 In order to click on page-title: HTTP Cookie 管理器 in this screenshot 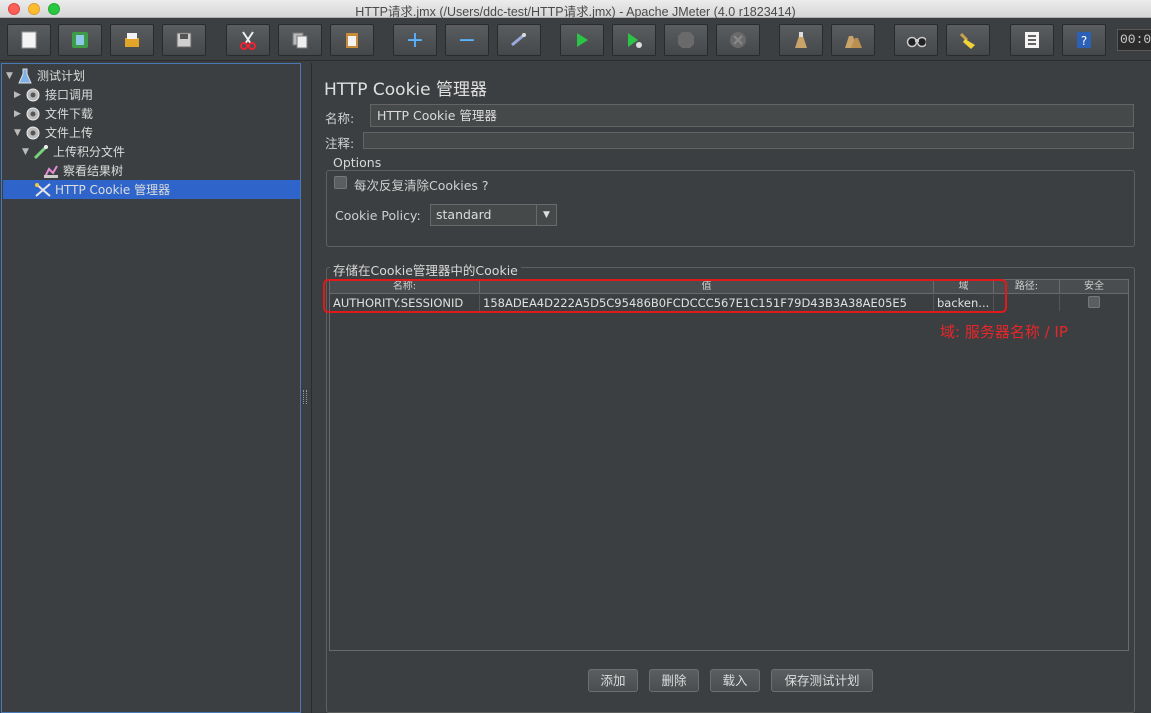, I will do `click(406, 90)`.